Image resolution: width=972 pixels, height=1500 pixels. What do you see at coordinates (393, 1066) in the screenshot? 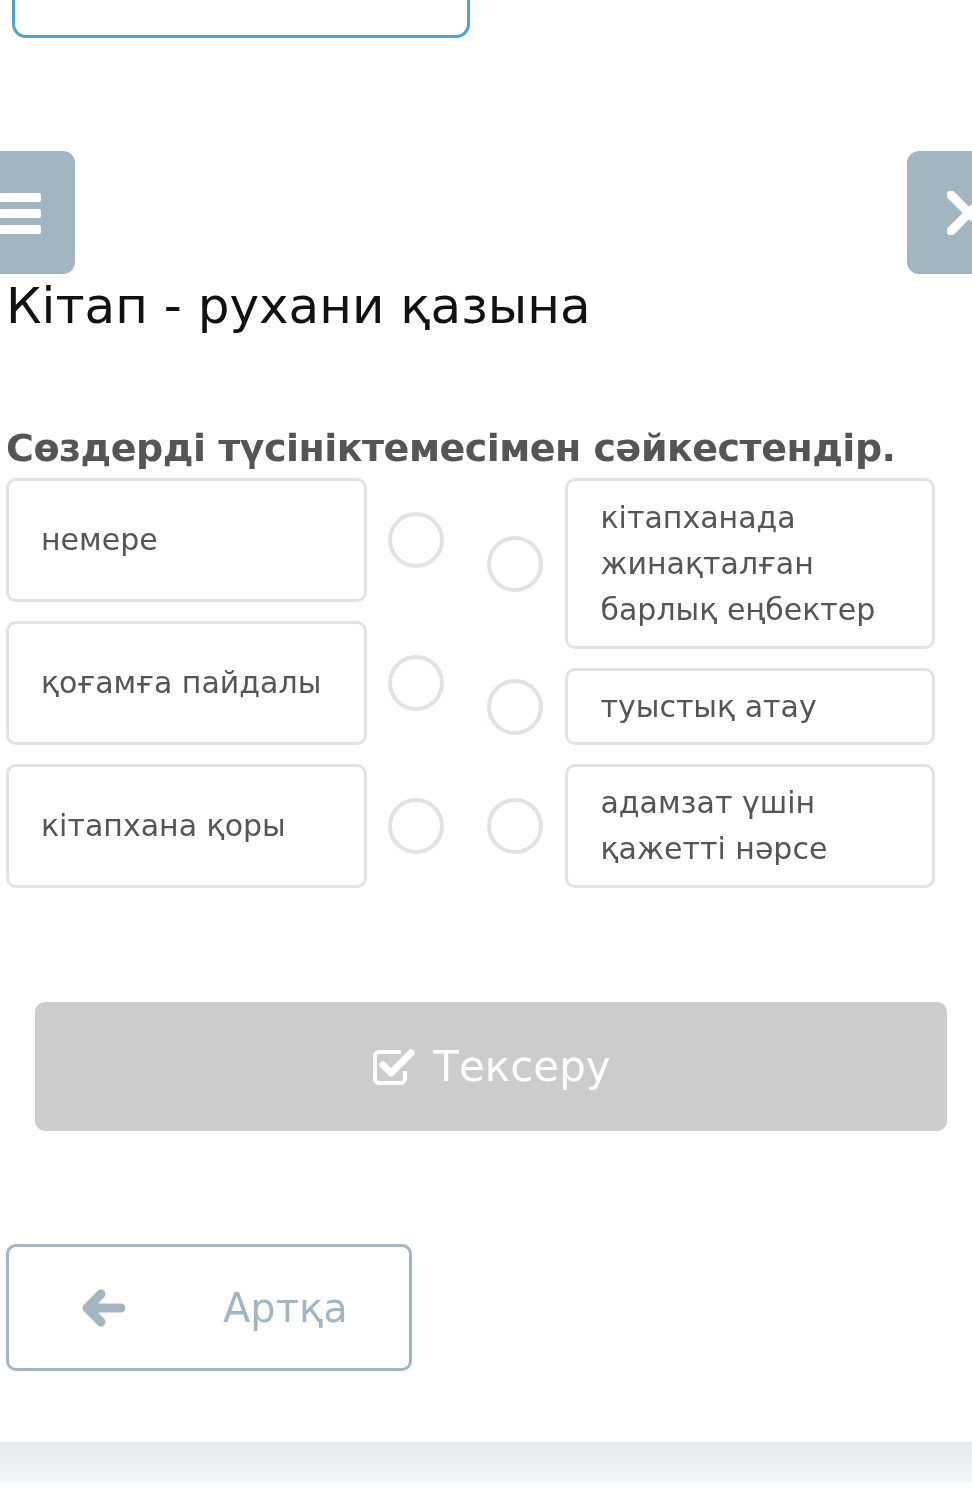
I see `checkbox-icon` at bounding box center [393, 1066].